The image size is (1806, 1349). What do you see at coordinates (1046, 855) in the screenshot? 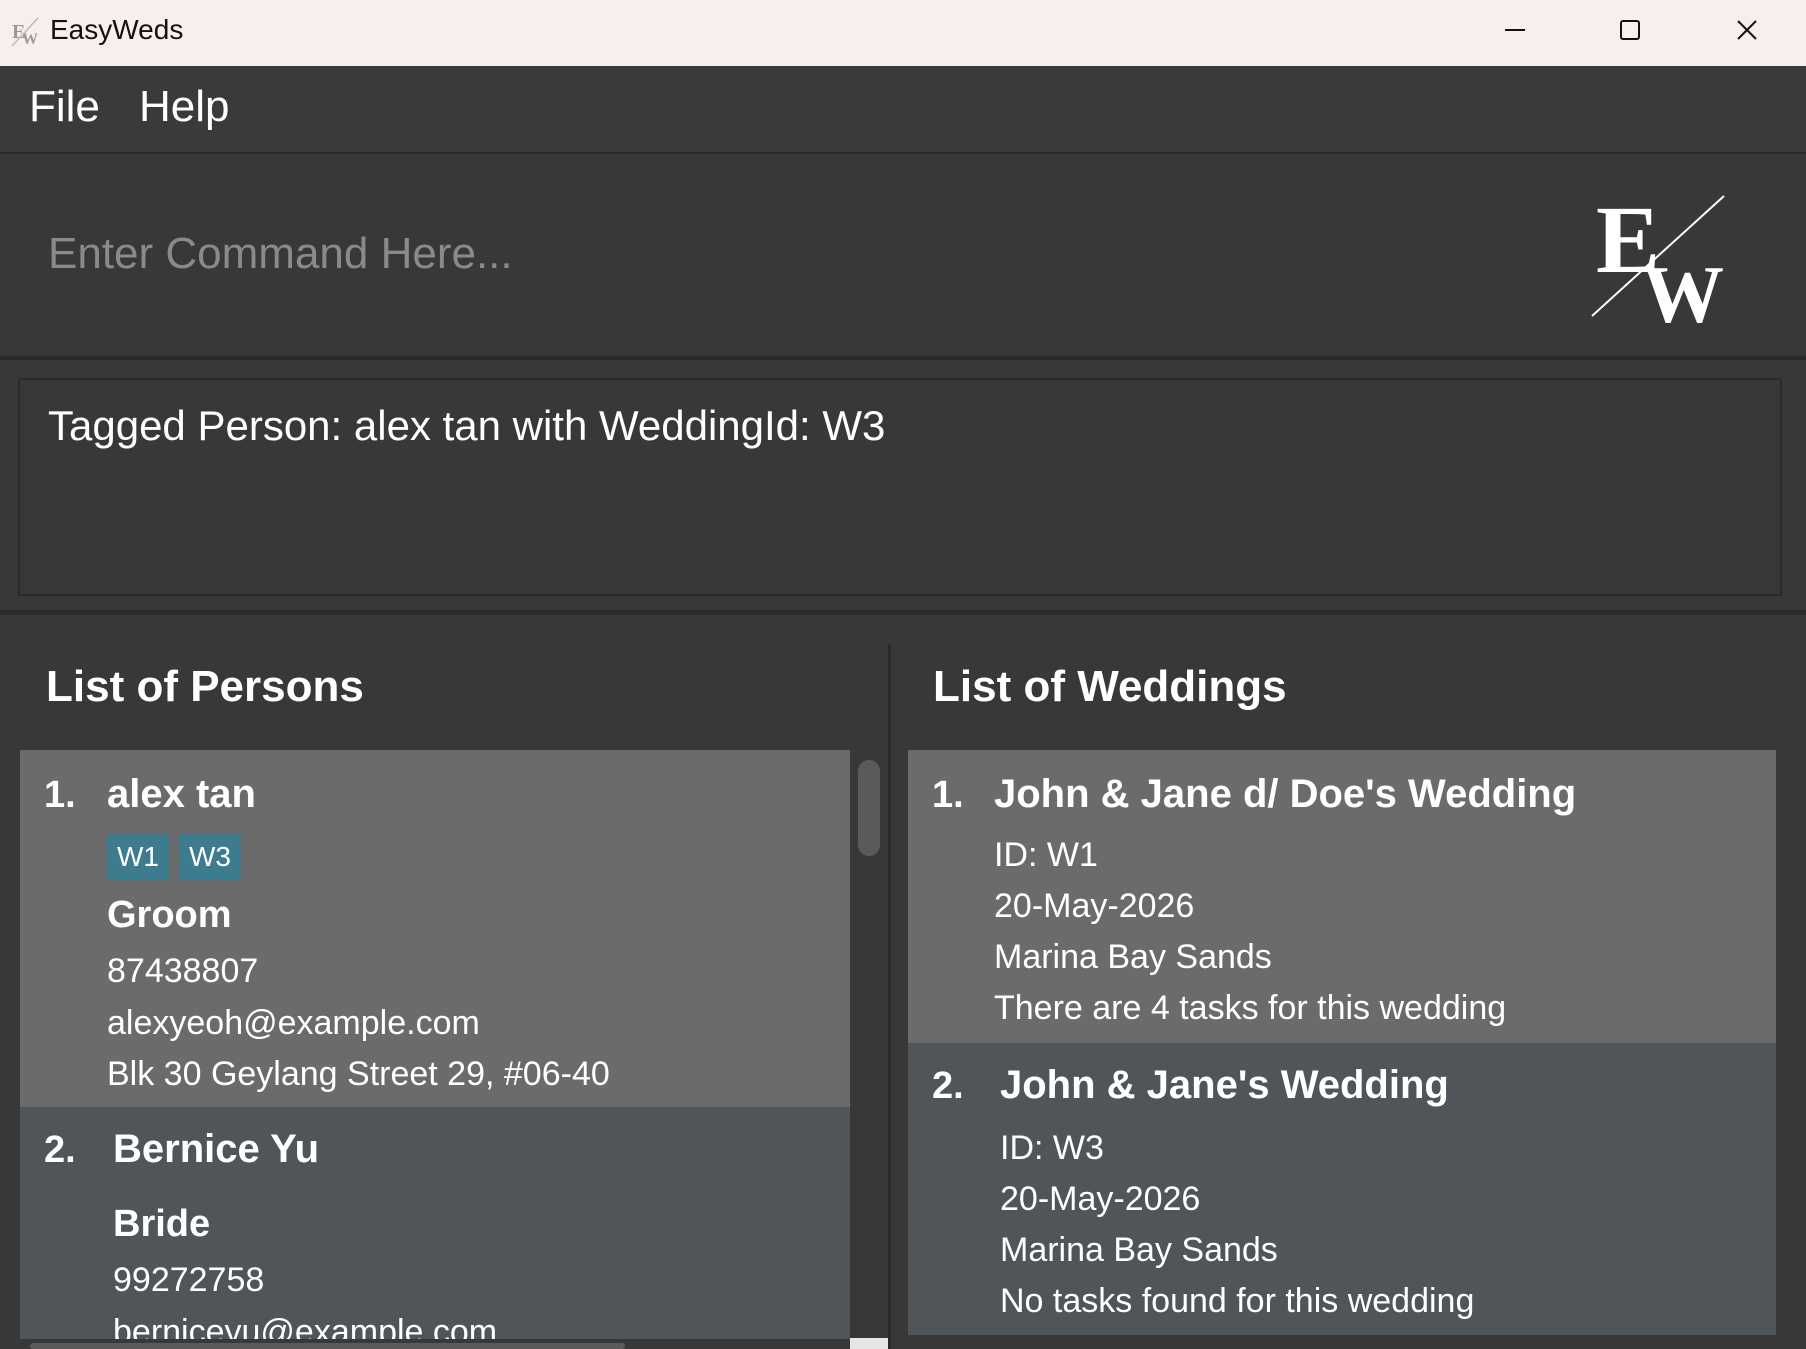
I see `wedding-id: ID: W1` at bounding box center [1046, 855].